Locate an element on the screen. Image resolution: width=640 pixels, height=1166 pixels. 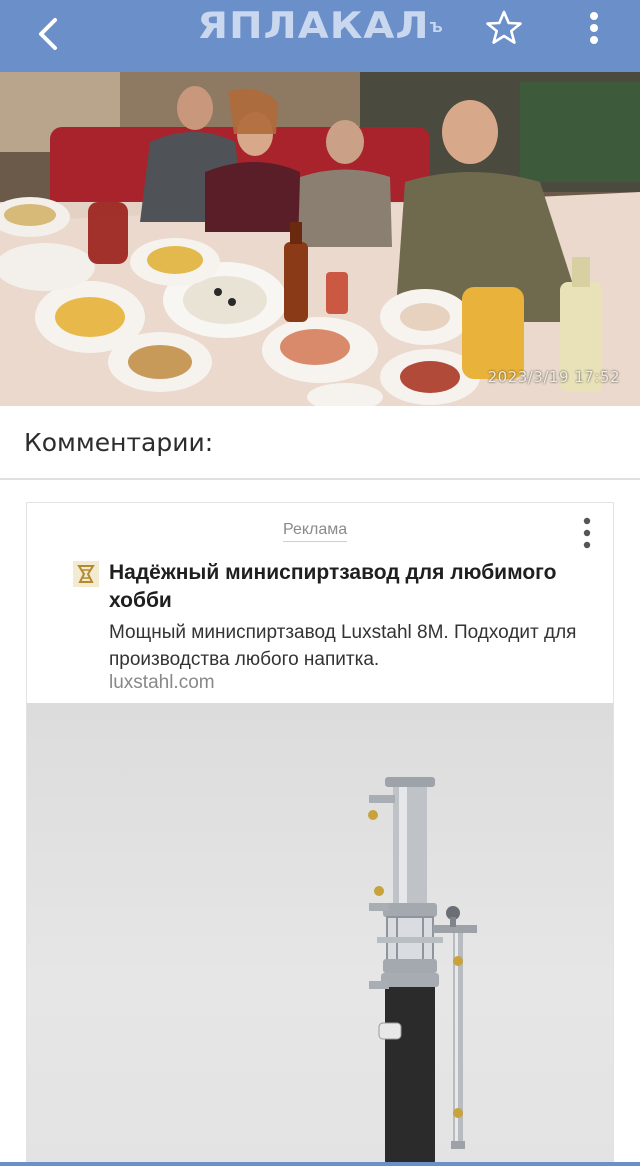
ad-label: Реклама is located at coordinates (315, 531).